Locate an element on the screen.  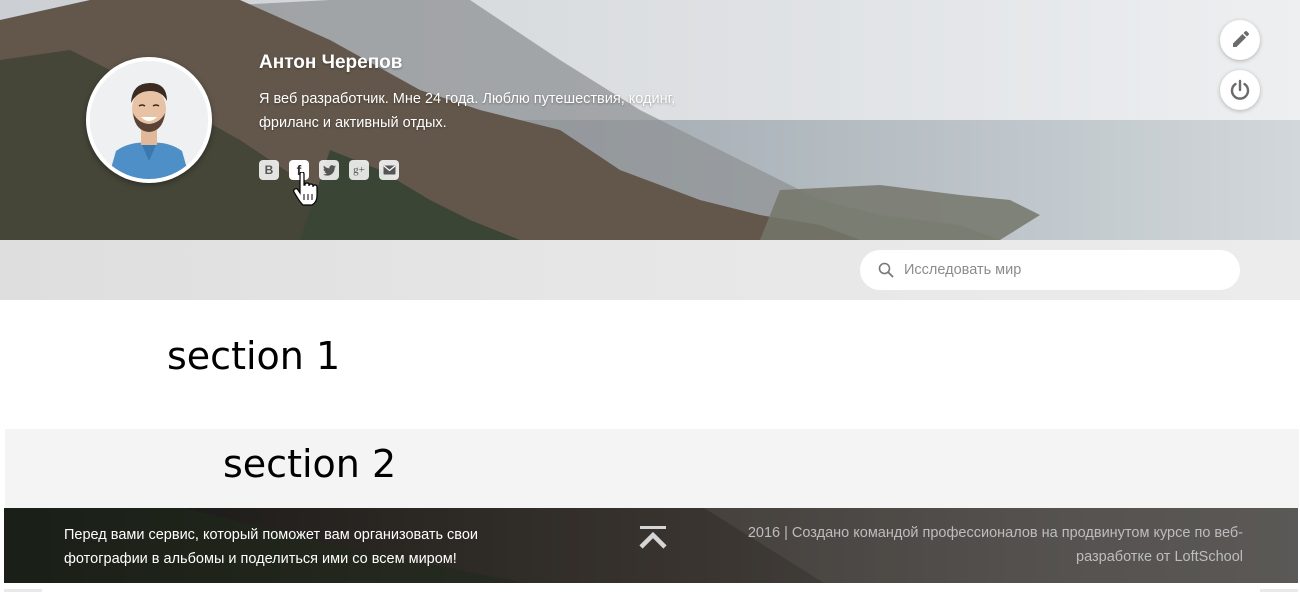
mail-icon is located at coordinates (389, 170).